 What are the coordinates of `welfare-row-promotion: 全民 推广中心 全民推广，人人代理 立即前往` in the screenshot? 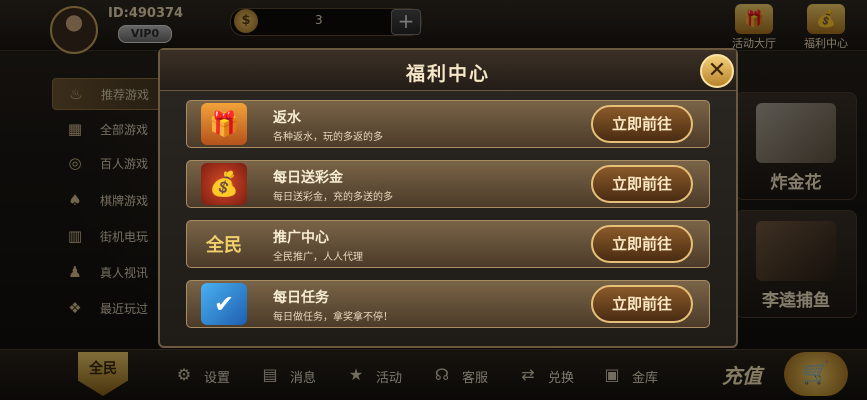 It's located at (448, 244).